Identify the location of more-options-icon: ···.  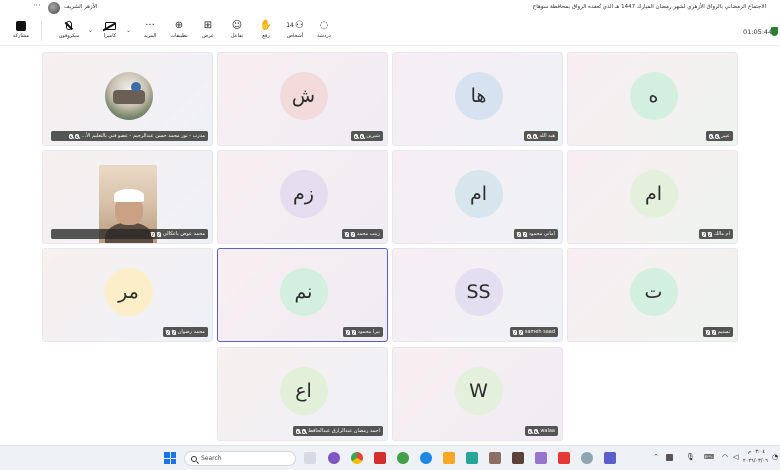
(37, 6).